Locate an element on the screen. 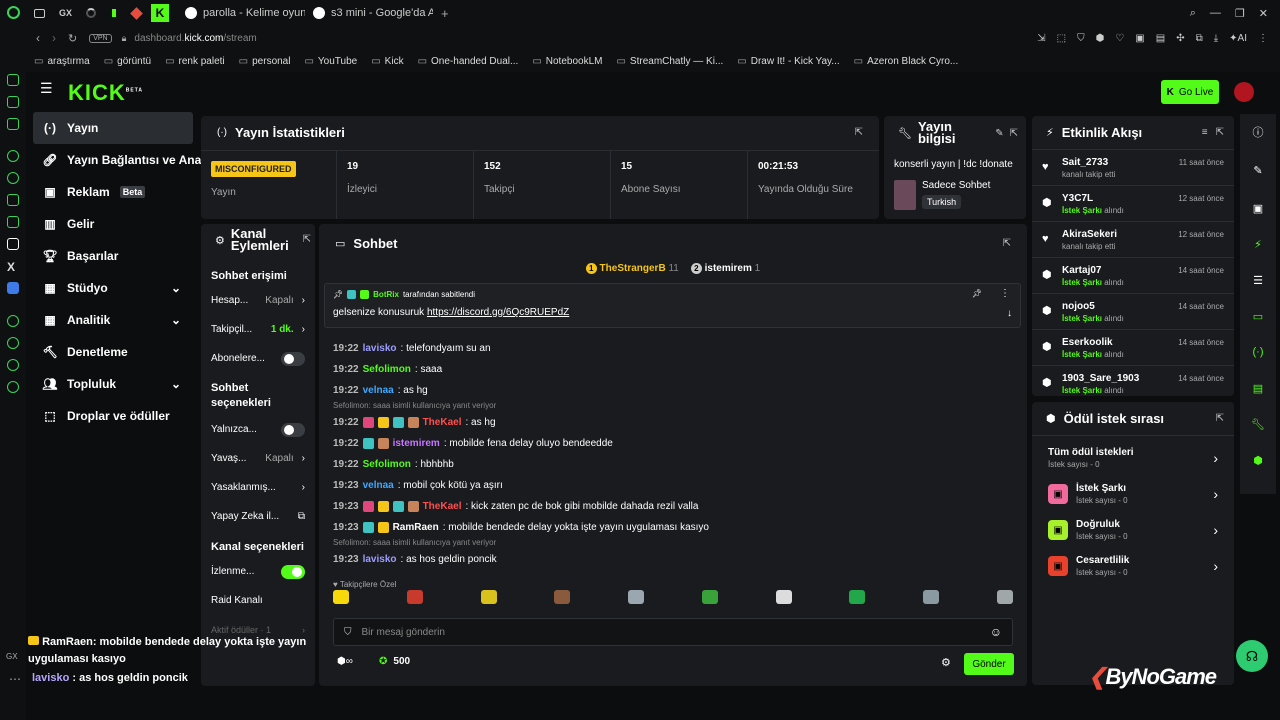 This screenshot has width=1280, height=720. chat-icon: ▭ is located at coordinates (1258, 316).